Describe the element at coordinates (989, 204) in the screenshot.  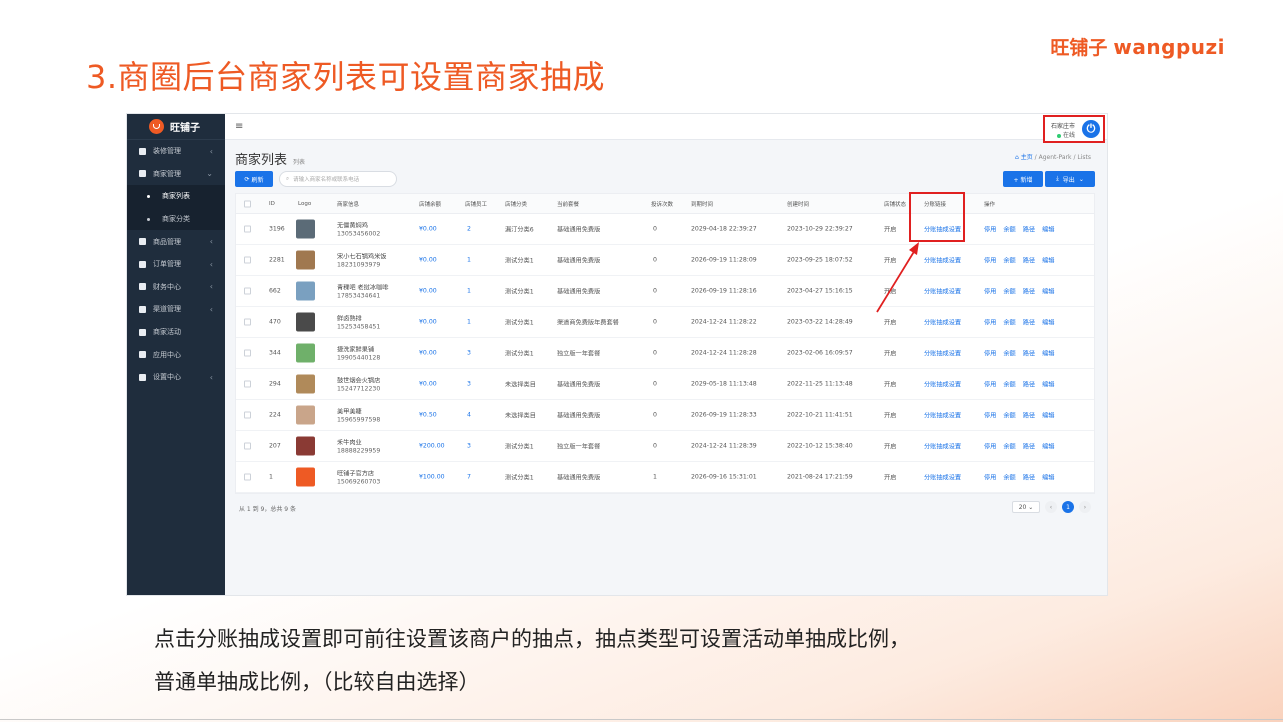
I see `column-header: 操作` at that location.